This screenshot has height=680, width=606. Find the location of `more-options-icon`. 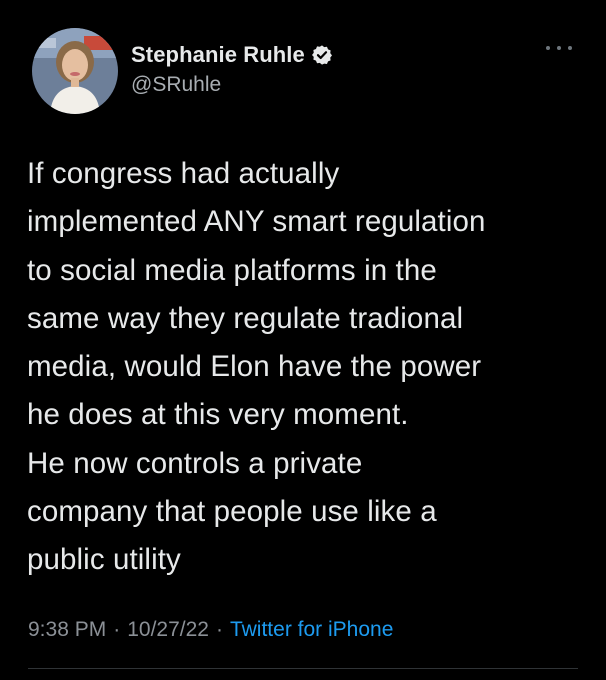

more-options-icon is located at coordinates (559, 48).